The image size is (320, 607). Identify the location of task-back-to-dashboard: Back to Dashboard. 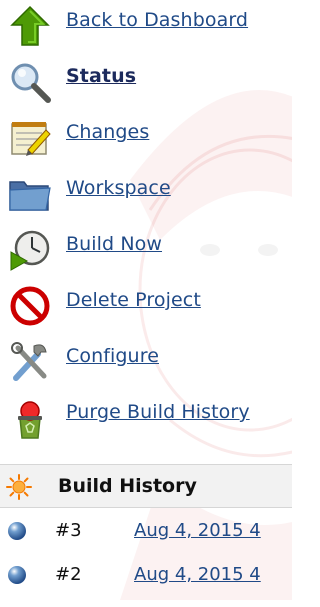
(146, 28).